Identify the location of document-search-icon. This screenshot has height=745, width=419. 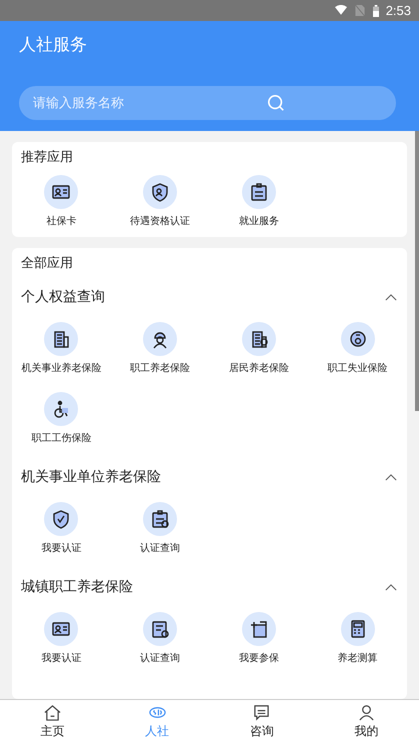
(160, 629).